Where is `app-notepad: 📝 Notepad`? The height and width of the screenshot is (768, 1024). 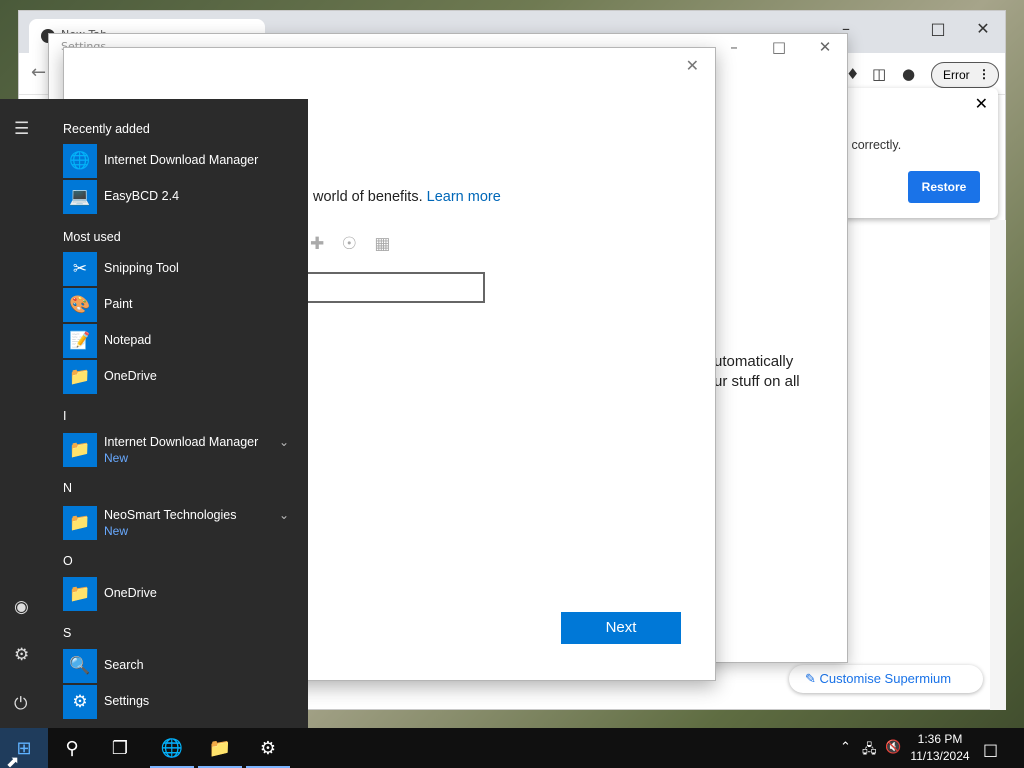 app-notepad: 📝 Notepad is located at coordinates (183, 341).